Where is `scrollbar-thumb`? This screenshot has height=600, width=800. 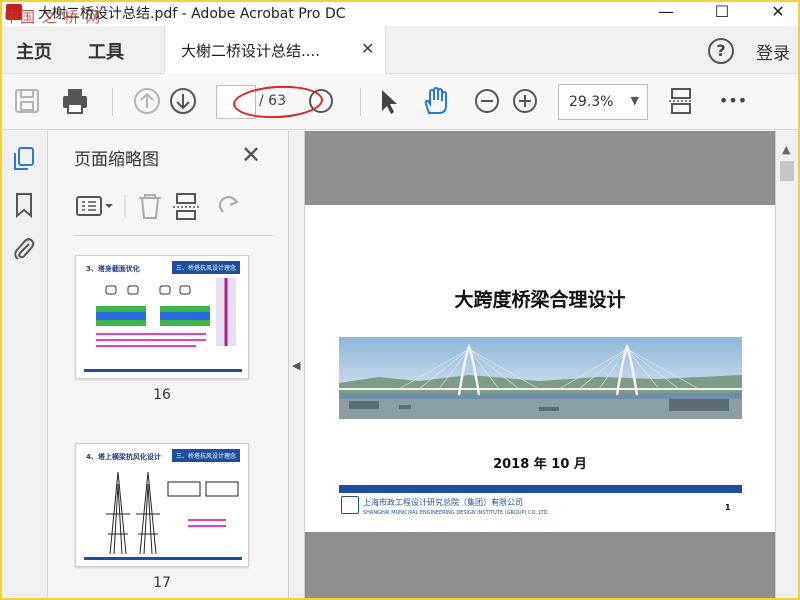 scrollbar-thumb is located at coordinates (787, 171).